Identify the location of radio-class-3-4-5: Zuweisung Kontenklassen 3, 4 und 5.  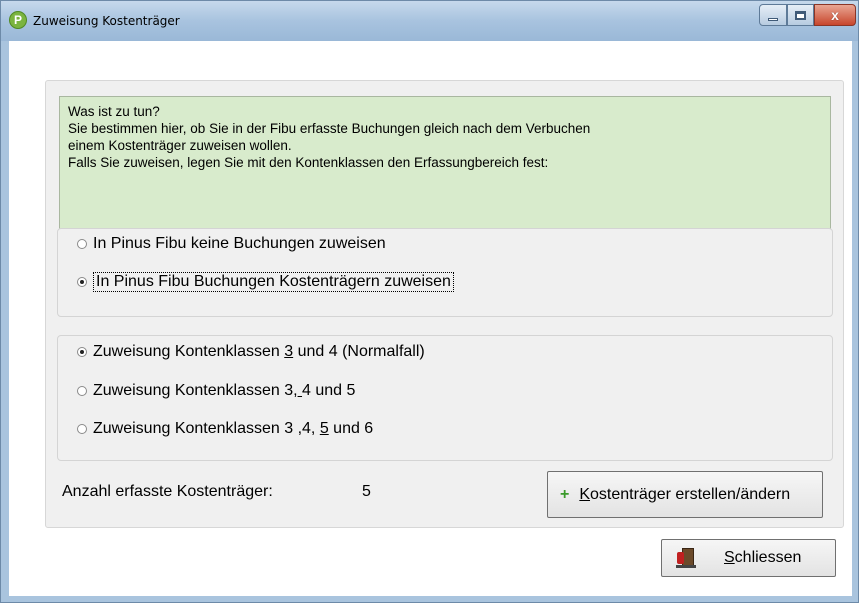
(216, 391).